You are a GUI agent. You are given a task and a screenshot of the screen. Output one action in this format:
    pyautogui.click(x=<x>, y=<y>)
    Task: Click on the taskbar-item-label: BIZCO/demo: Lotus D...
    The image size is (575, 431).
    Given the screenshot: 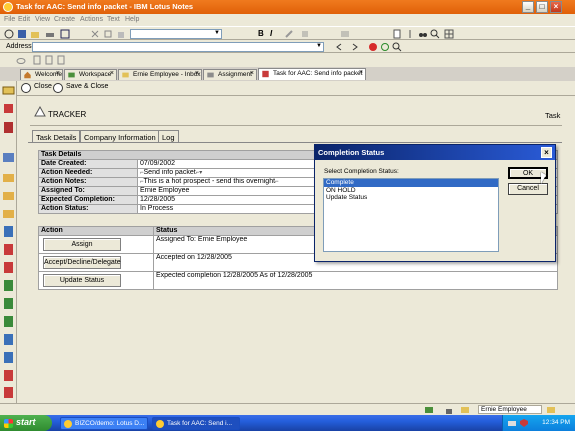 What is the action you would take?
    pyautogui.click(x=110, y=423)
    